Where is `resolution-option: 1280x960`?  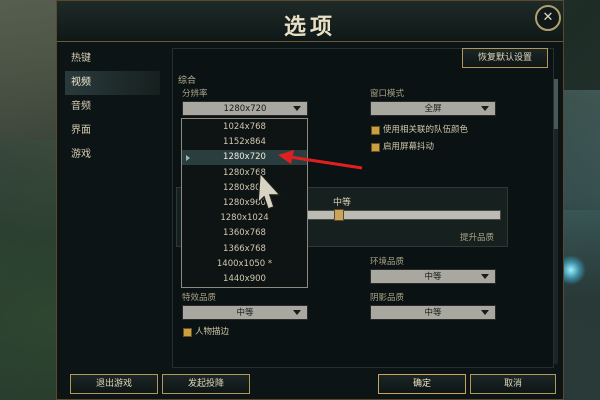 resolution-option: 1280x960 is located at coordinates (244, 203).